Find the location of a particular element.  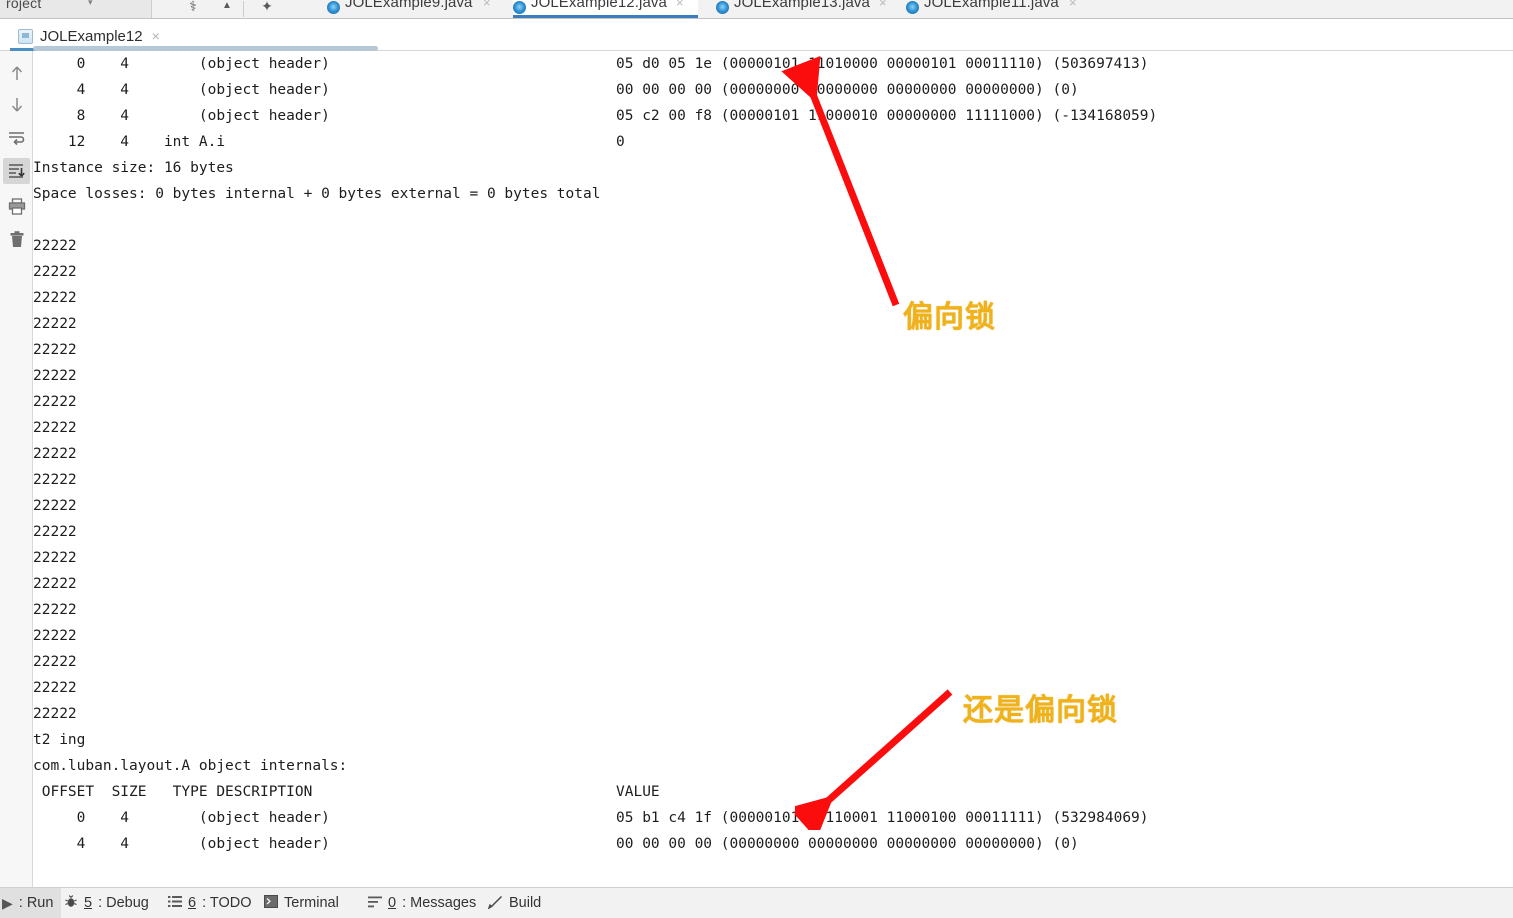

scroll-to-end-icon is located at coordinates (17, 171).